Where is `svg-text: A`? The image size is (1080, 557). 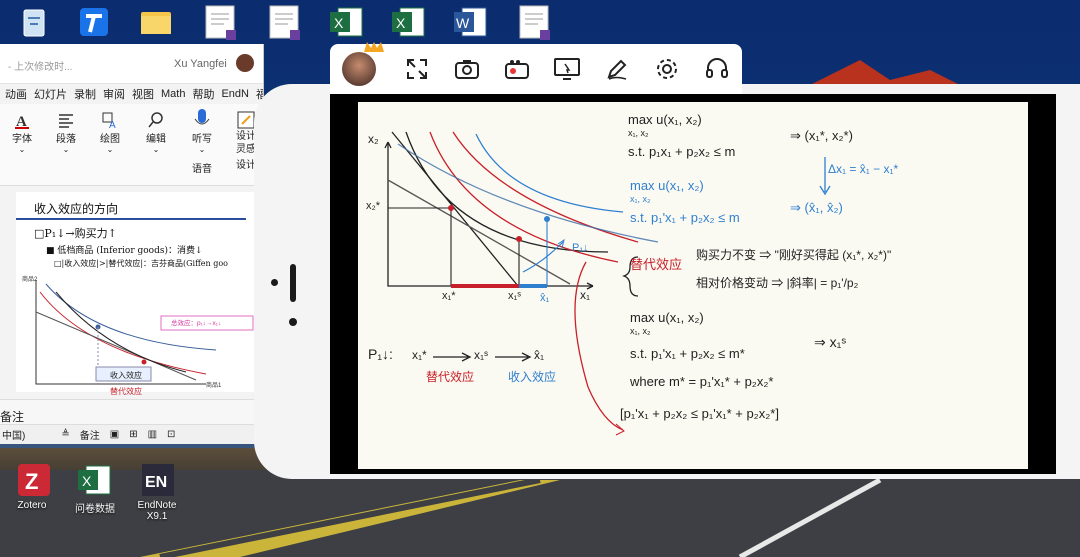 svg-text: A is located at coordinates (21, 121).